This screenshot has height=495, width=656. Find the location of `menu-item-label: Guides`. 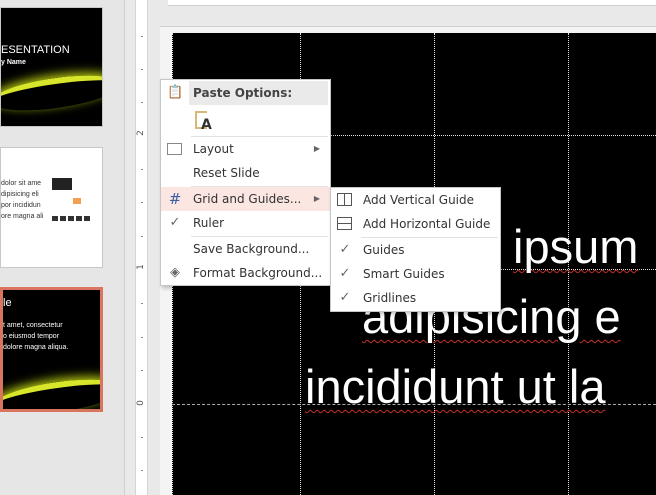

menu-item-label: Guides is located at coordinates (384, 250).